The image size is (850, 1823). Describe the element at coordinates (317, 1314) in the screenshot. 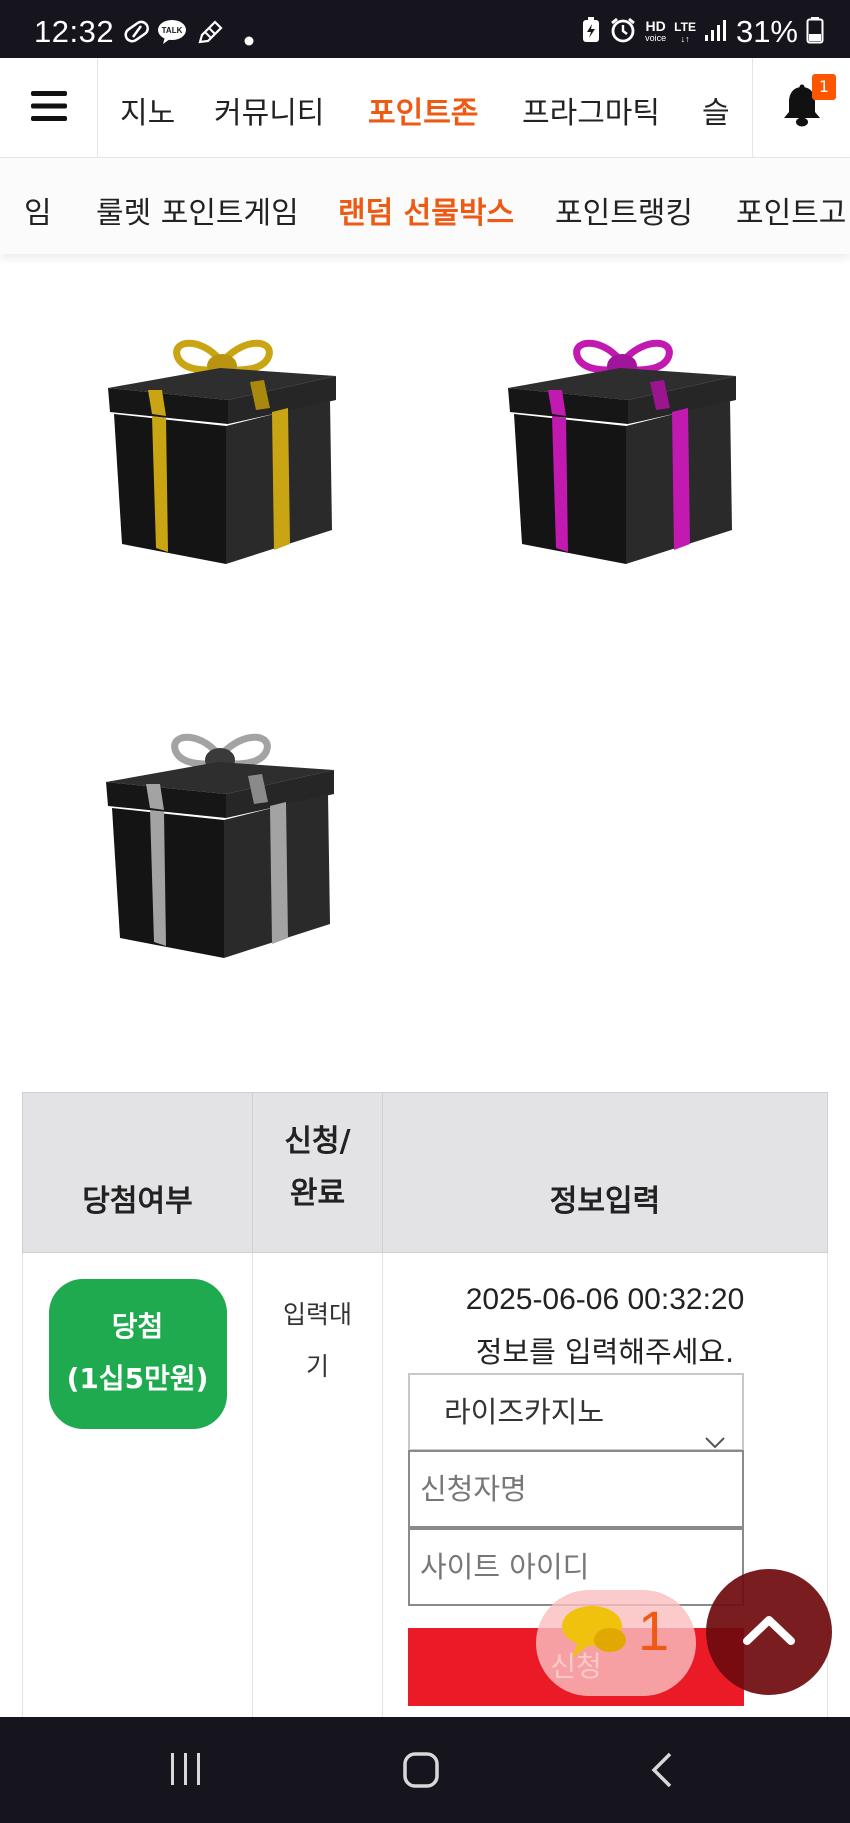

I see `status-line1: 입력대` at that location.